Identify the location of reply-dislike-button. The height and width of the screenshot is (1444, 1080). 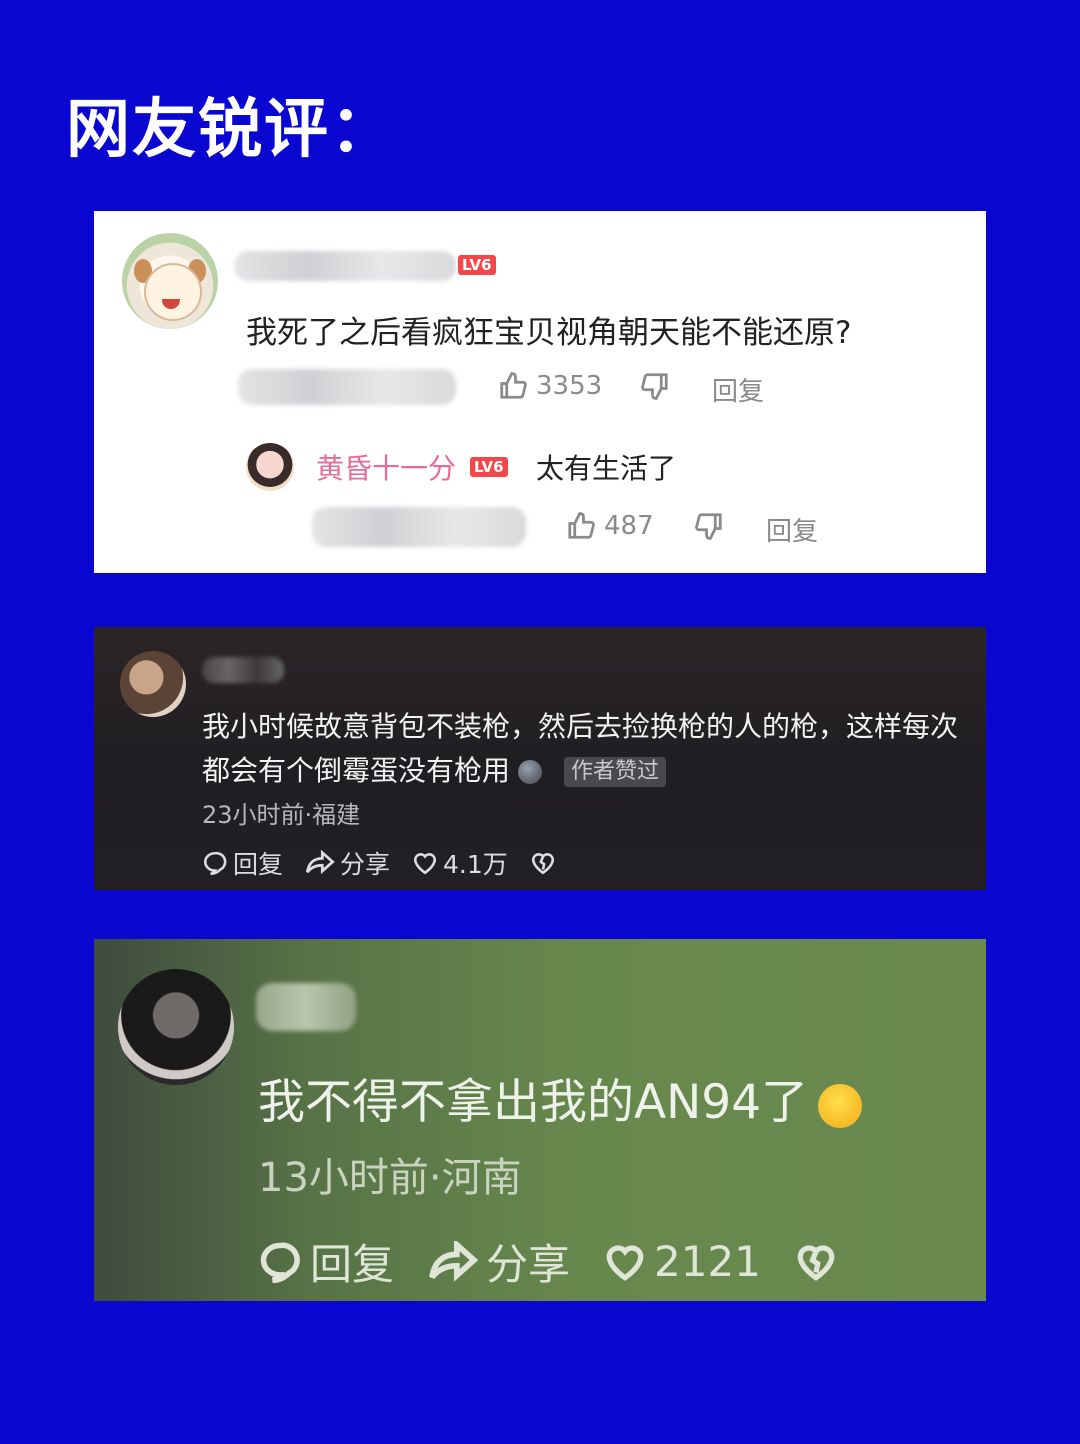
(709, 526).